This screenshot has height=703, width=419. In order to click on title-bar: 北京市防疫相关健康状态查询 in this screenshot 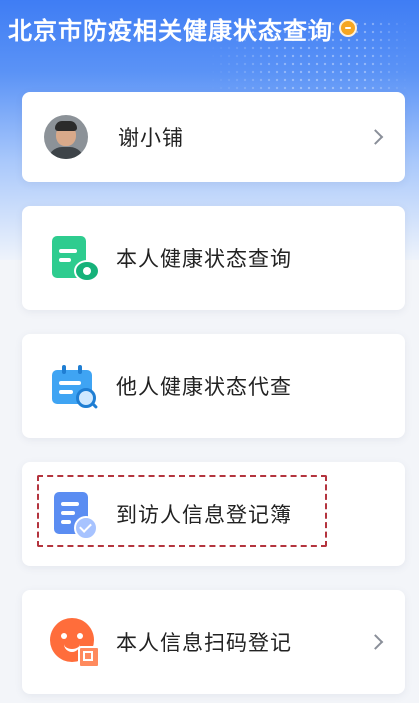, I will do `click(209, 28)`.